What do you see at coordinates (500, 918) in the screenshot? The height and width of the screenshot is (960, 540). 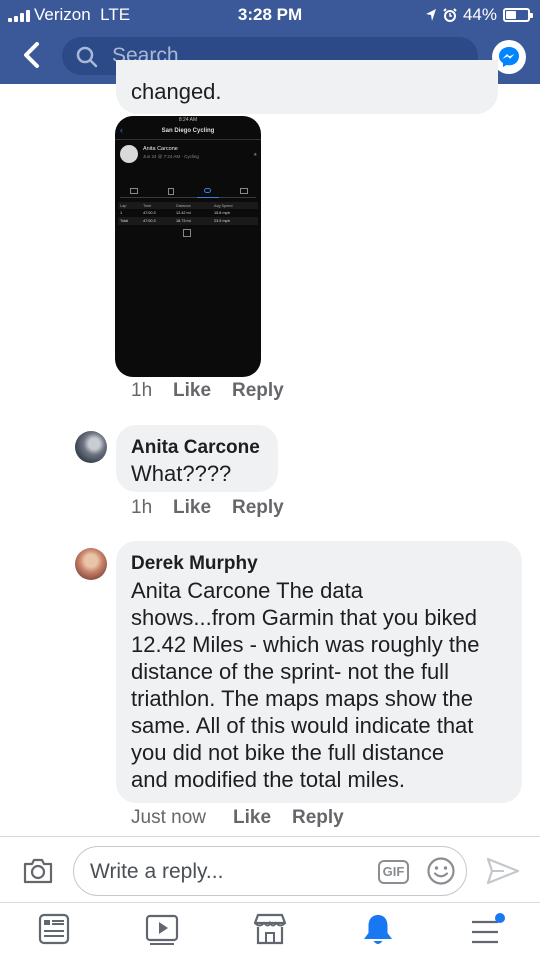 I see `menu-badge-dot` at bounding box center [500, 918].